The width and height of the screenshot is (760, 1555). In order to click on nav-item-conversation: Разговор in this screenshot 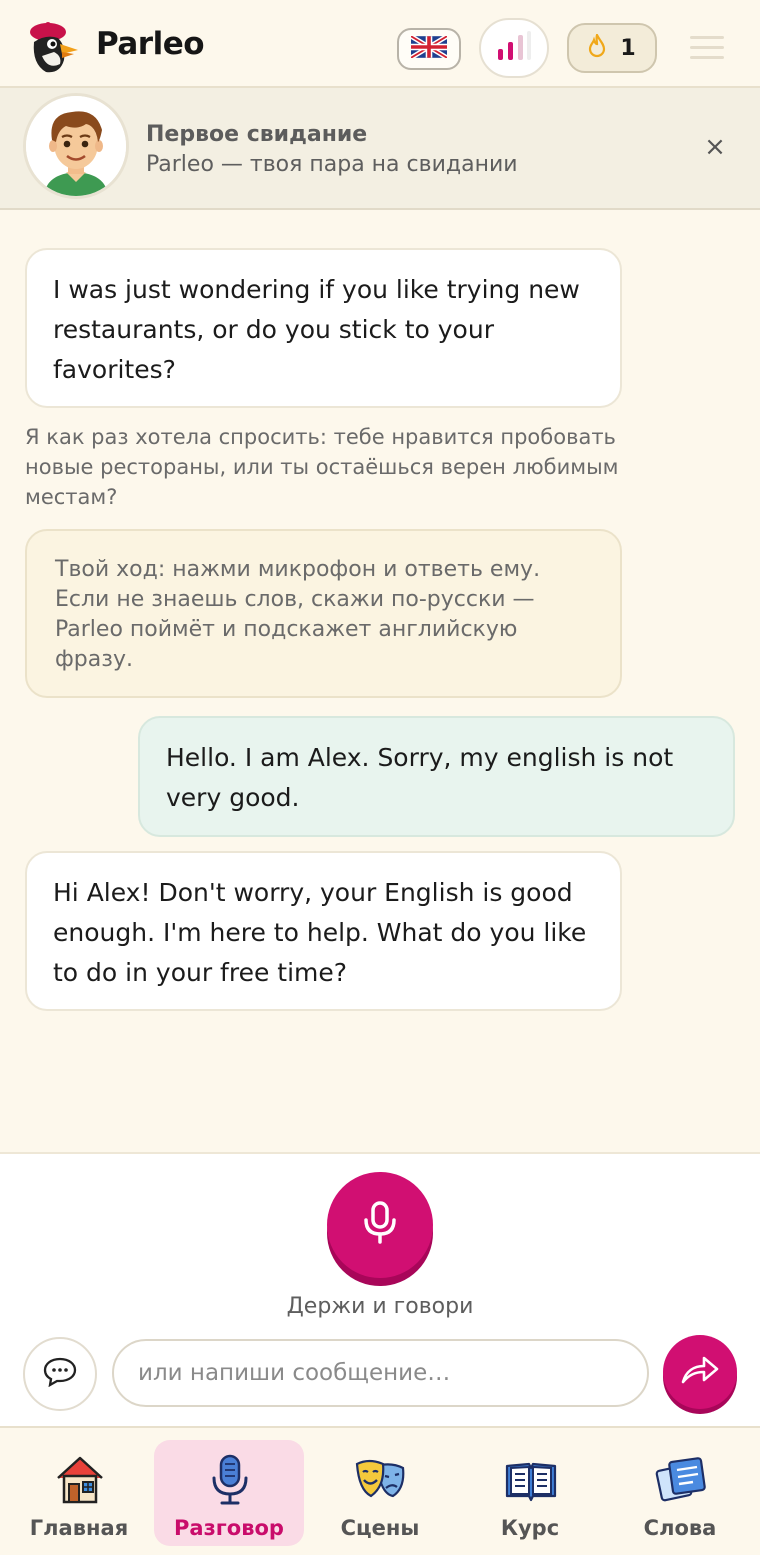, I will do `click(229, 1493)`.